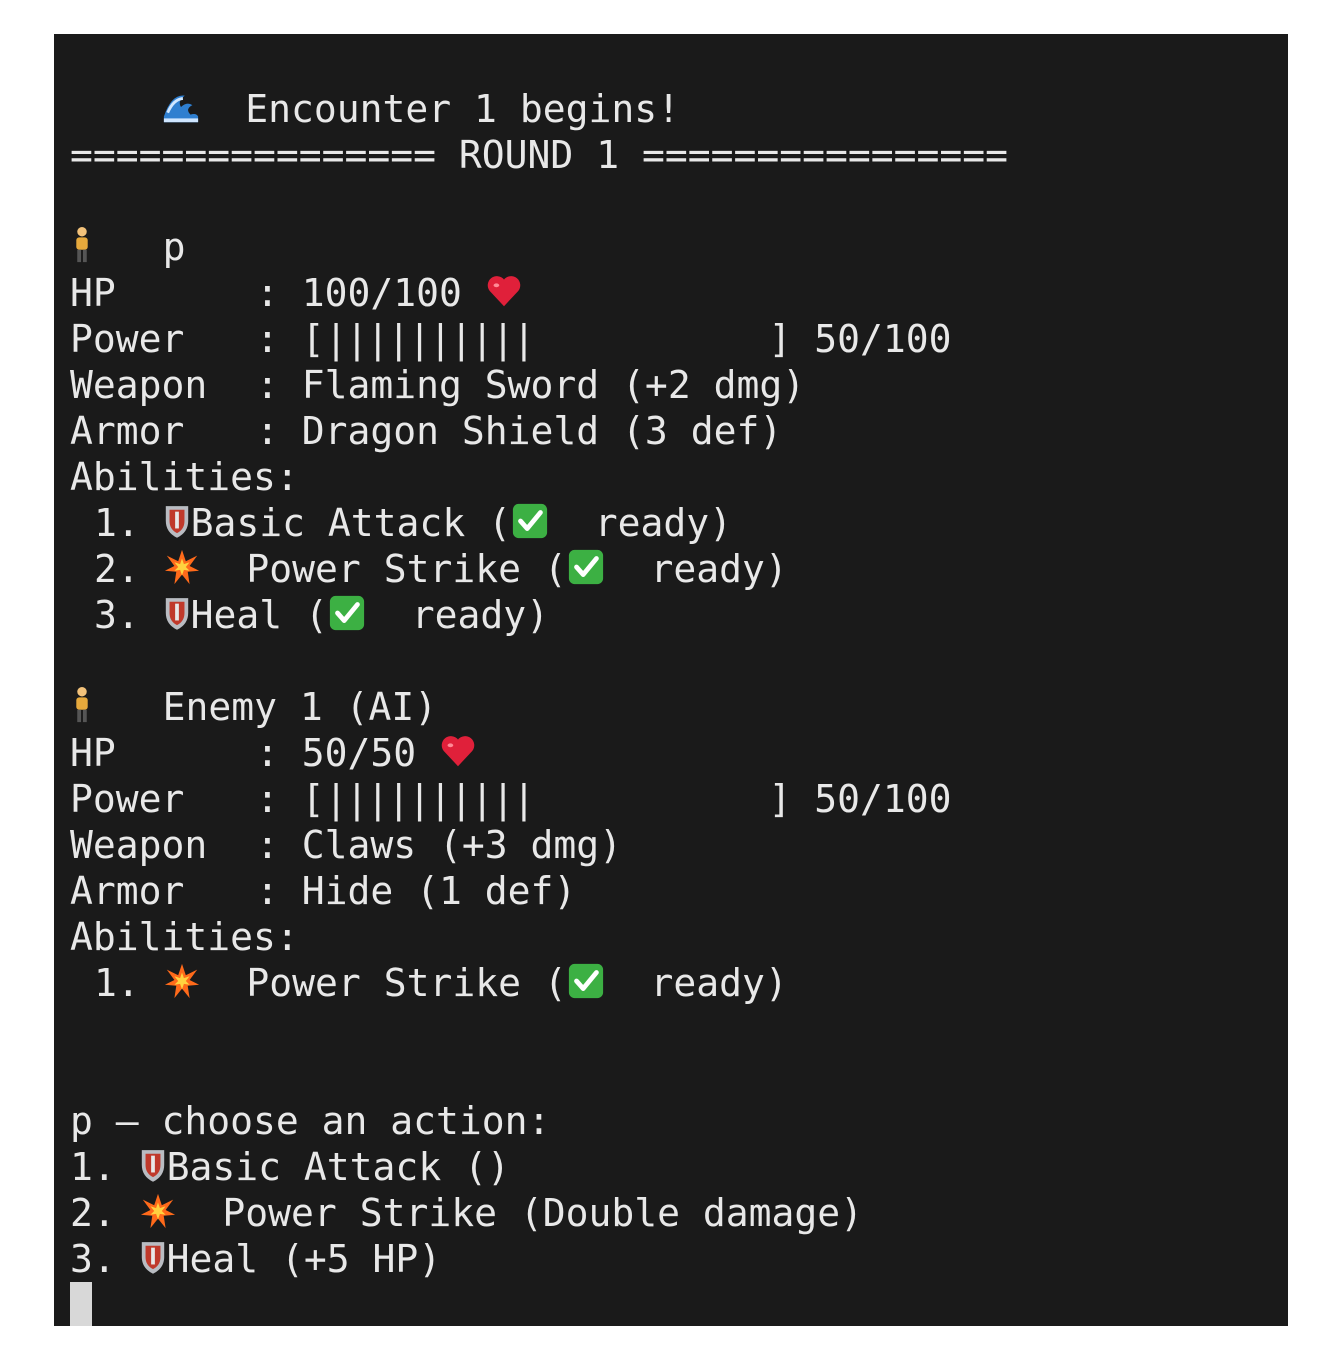  I want to click on enemy-power-line: Power: [||||||||||] 50/100, so click(511, 799).